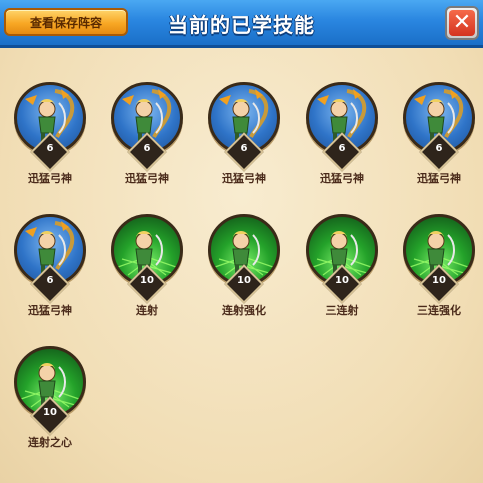  What do you see at coordinates (342, 310) in the screenshot?
I see `skill-name: 三连射` at bounding box center [342, 310].